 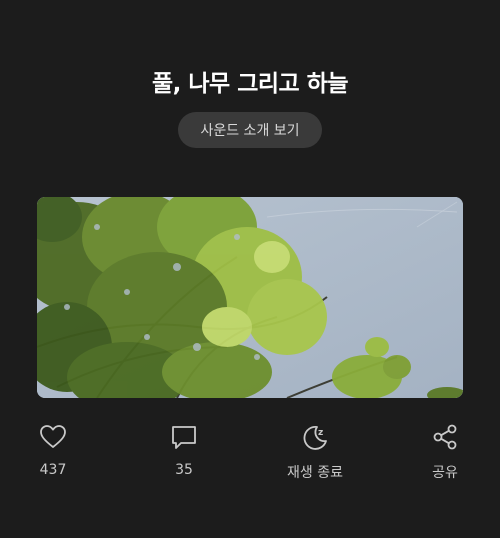 What do you see at coordinates (445, 437) in the screenshot?
I see `share-icon` at bounding box center [445, 437].